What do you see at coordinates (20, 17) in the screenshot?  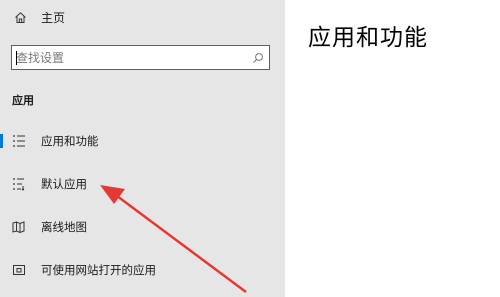 I see `home-icon` at bounding box center [20, 17].